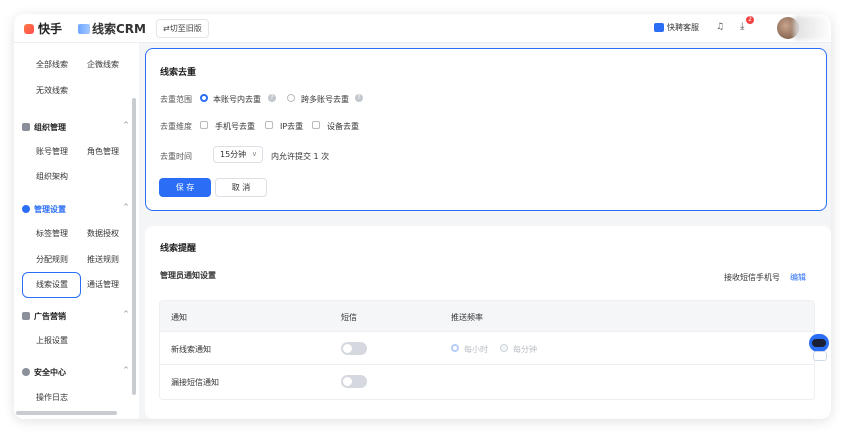  Describe the element at coordinates (504, 348) in the screenshot. I see `freq-radio-minutely` at that location.